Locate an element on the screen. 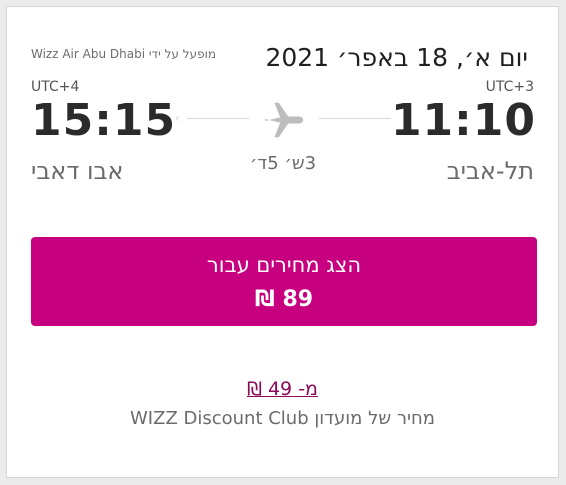 The image size is (566, 485). airplane-icon is located at coordinates (284, 120).